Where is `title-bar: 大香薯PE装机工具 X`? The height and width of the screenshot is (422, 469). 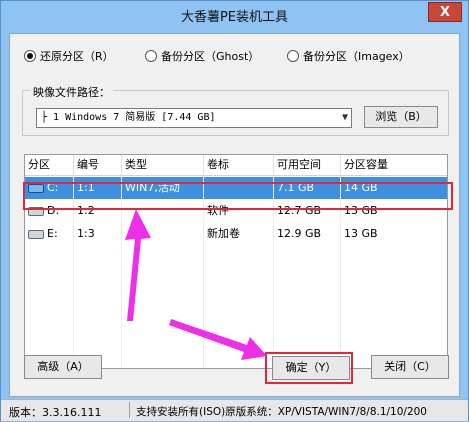 title-bar: 大香薯PE装机工具 X is located at coordinates (234, 15).